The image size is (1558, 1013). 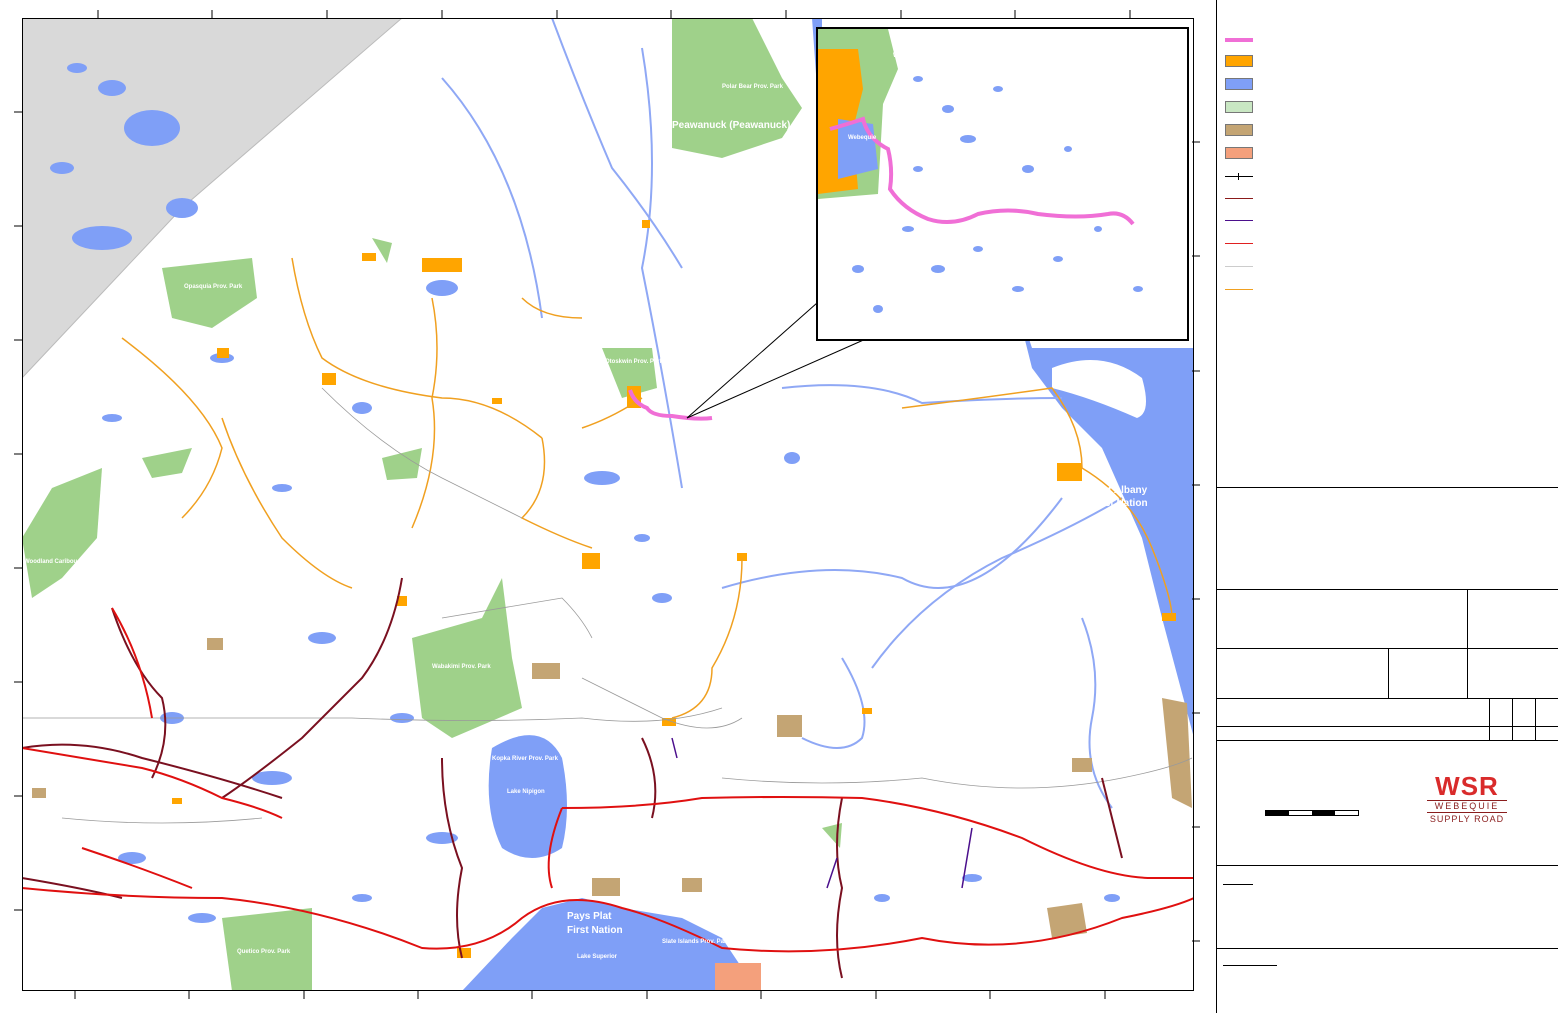 What do you see at coordinates (634, 362) in the screenshot?
I see `label-otoskwin: Otoskwin Prov. Park` at bounding box center [634, 362].